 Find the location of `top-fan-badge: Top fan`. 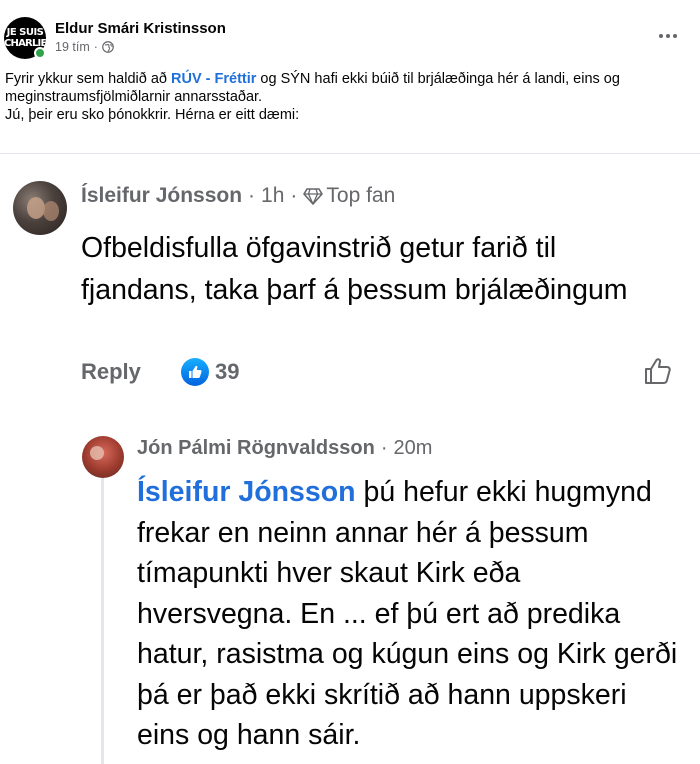

top-fan-badge: Top fan is located at coordinates (361, 195).